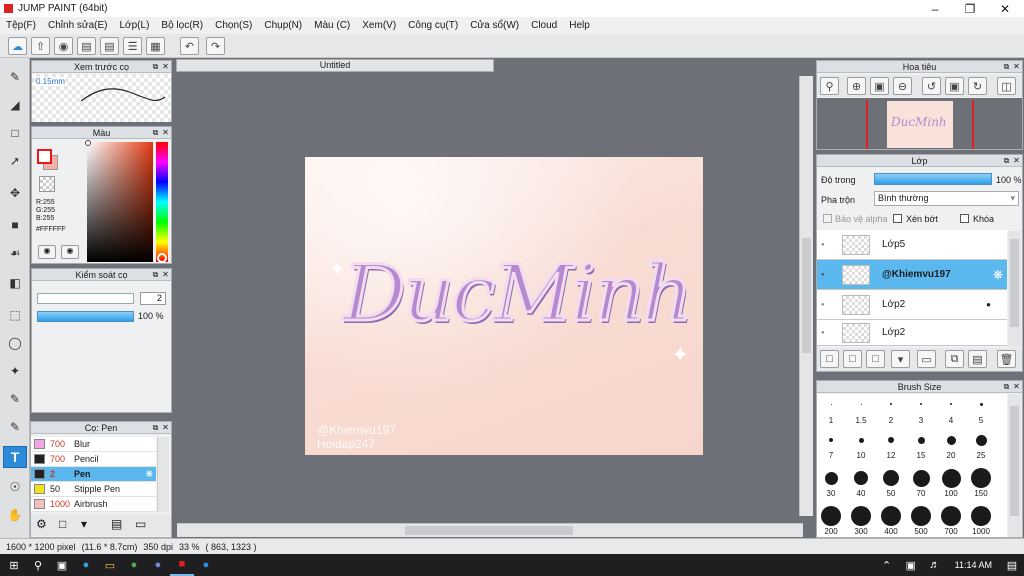  Describe the element at coordinates (116, 524) in the screenshot. I see `brush-copy-icon: ▤` at that location.